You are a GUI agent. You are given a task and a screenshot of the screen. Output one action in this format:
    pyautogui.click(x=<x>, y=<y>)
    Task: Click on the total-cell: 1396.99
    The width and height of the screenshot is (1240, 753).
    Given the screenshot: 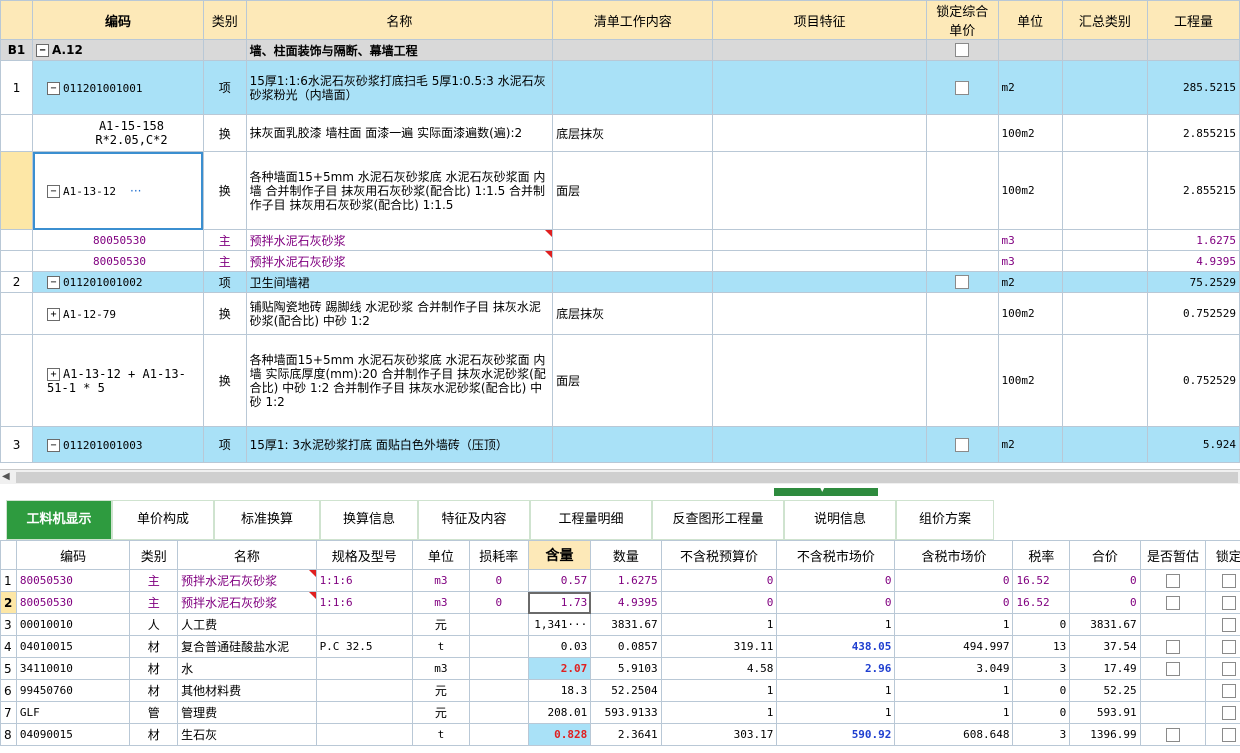 What is the action you would take?
    pyautogui.click(x=1105, y=734)
    